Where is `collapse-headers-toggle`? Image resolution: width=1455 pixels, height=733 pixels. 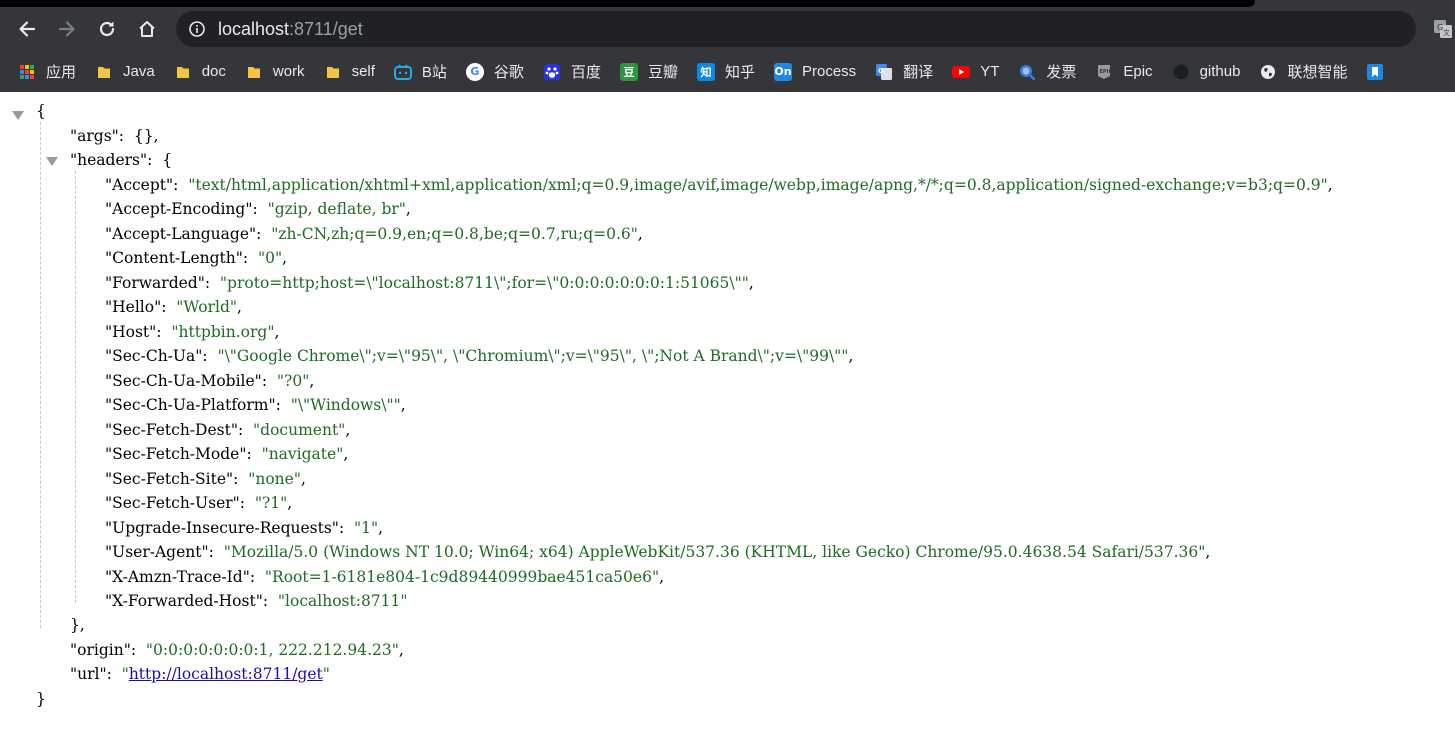
collapse-headers-toggle is located at coordinates (52, 161).